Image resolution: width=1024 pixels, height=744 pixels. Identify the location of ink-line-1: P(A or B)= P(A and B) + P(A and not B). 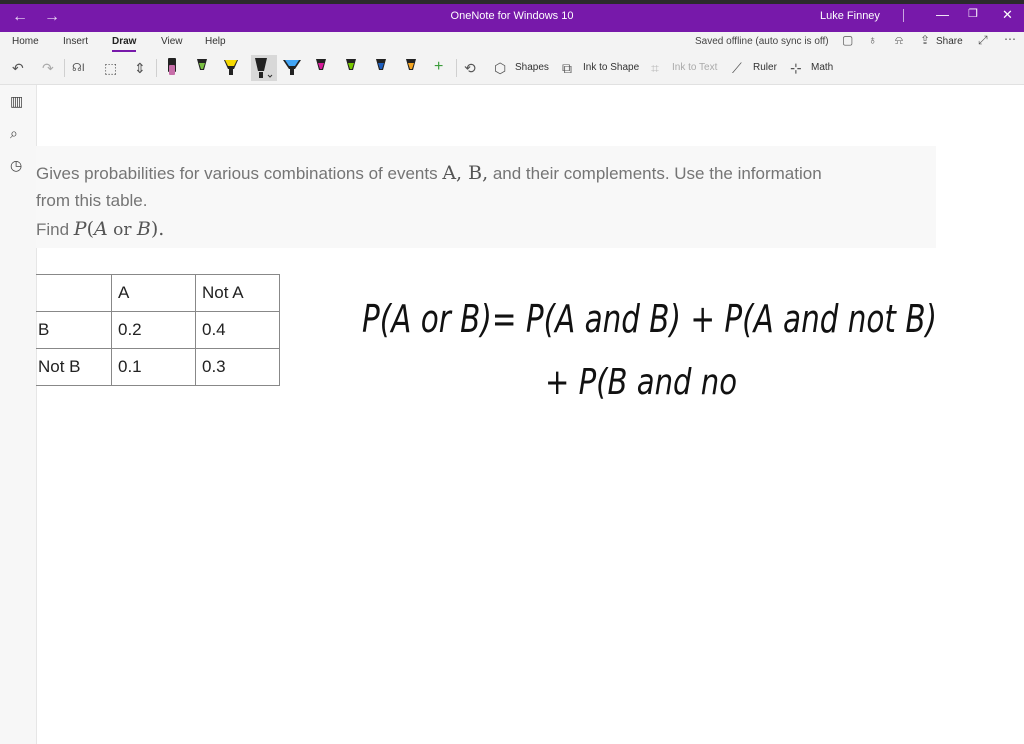
(649, 319).